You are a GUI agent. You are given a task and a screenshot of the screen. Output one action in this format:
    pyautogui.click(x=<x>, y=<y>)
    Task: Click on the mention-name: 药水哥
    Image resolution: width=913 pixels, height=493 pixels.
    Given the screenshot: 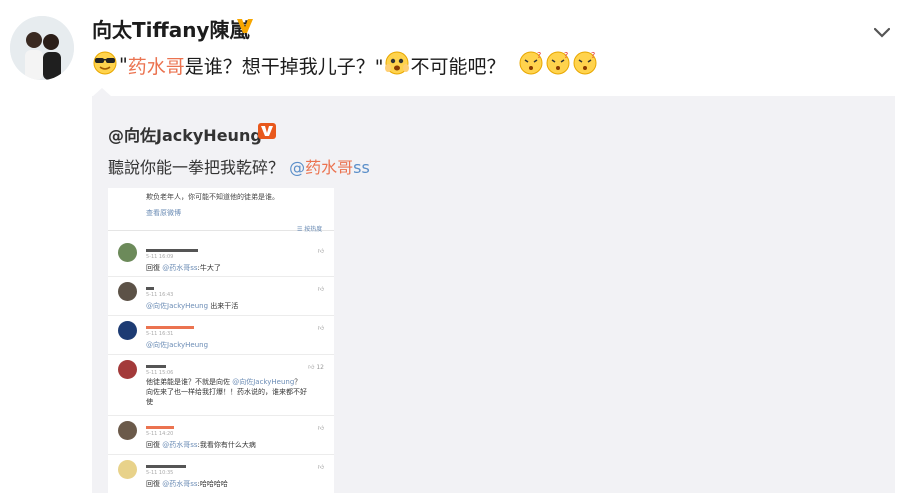 What is the action you would take?
    pyautogui.click(x=329, y=167)
    